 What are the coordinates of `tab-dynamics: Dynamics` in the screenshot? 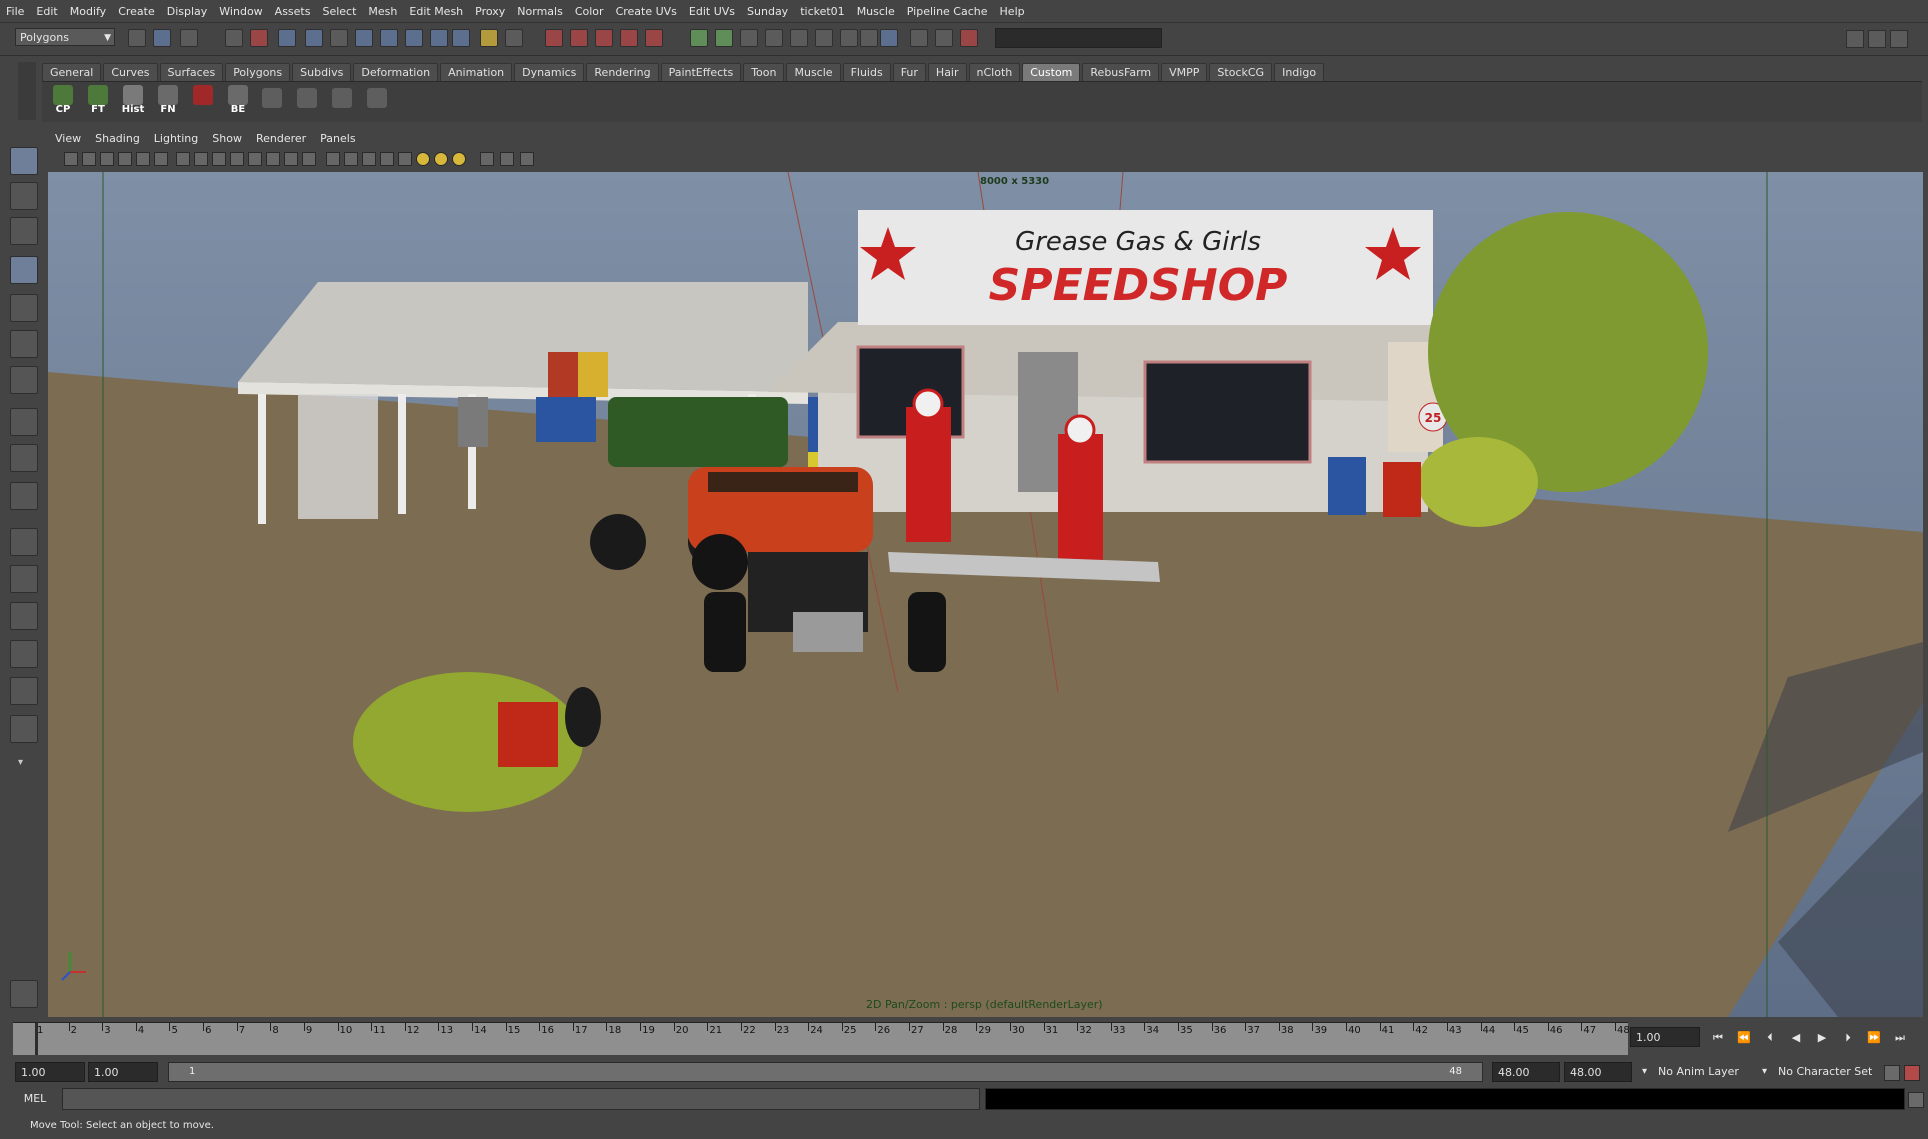 It's located at (549, 72).